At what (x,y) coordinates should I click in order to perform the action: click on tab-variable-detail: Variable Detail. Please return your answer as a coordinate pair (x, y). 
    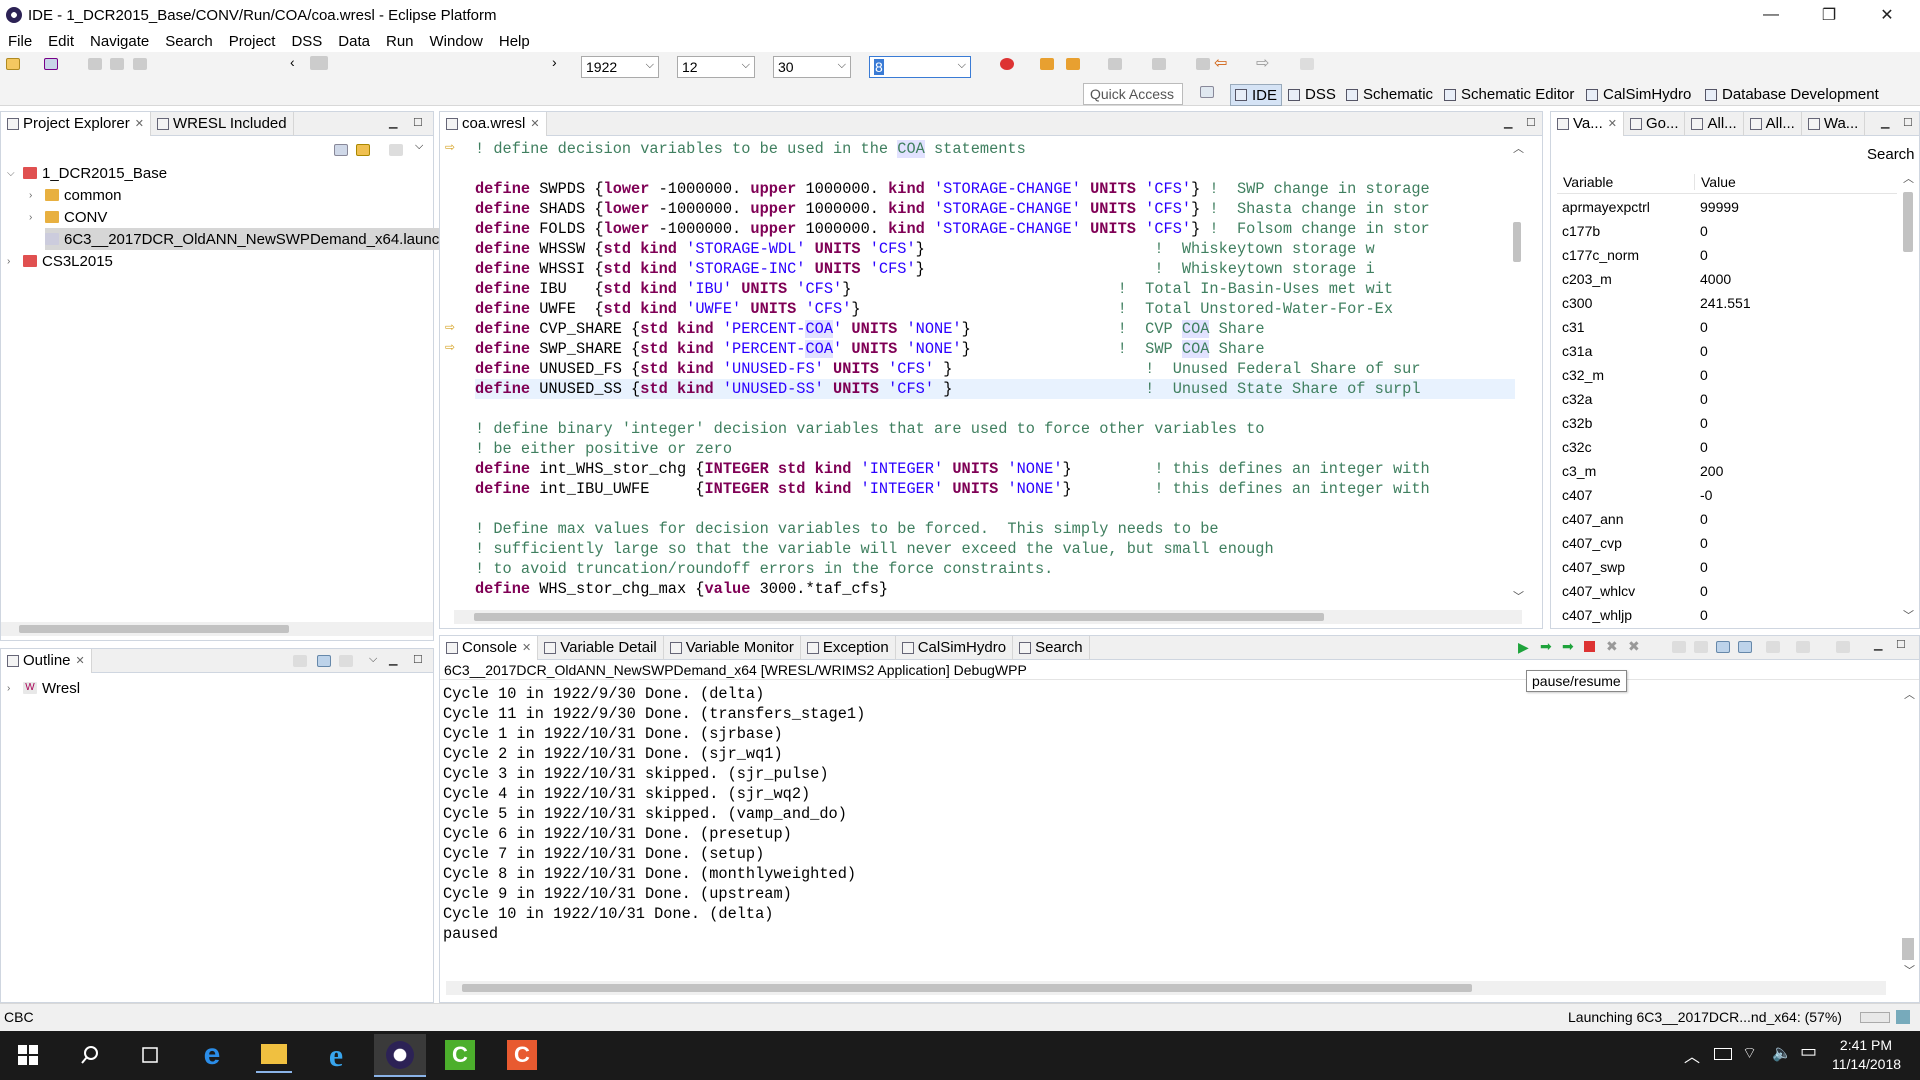
    Looking at the image, I should click on (601, 647).